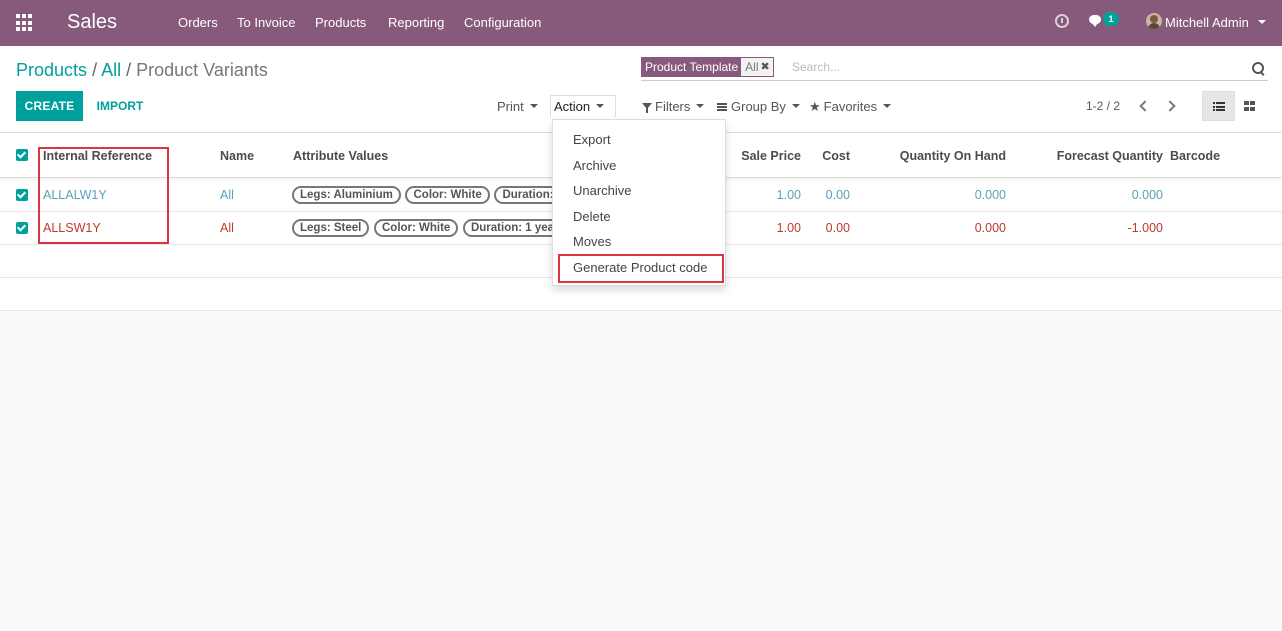 Image resolution: width=1282 pixels, height=631 pixels. I want to click on menu-products: Products, so click(340, 22).